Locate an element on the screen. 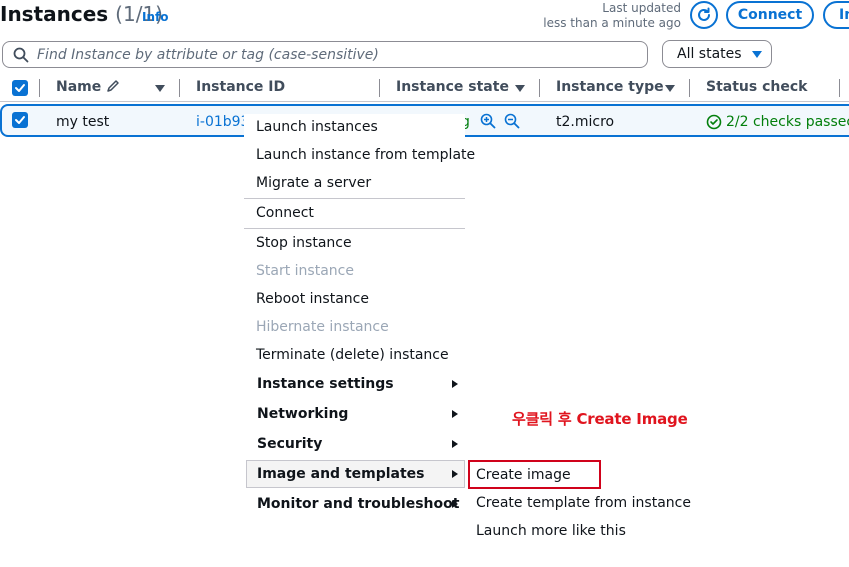  instance-type: t2.micro is located at coordinates (585, 122).